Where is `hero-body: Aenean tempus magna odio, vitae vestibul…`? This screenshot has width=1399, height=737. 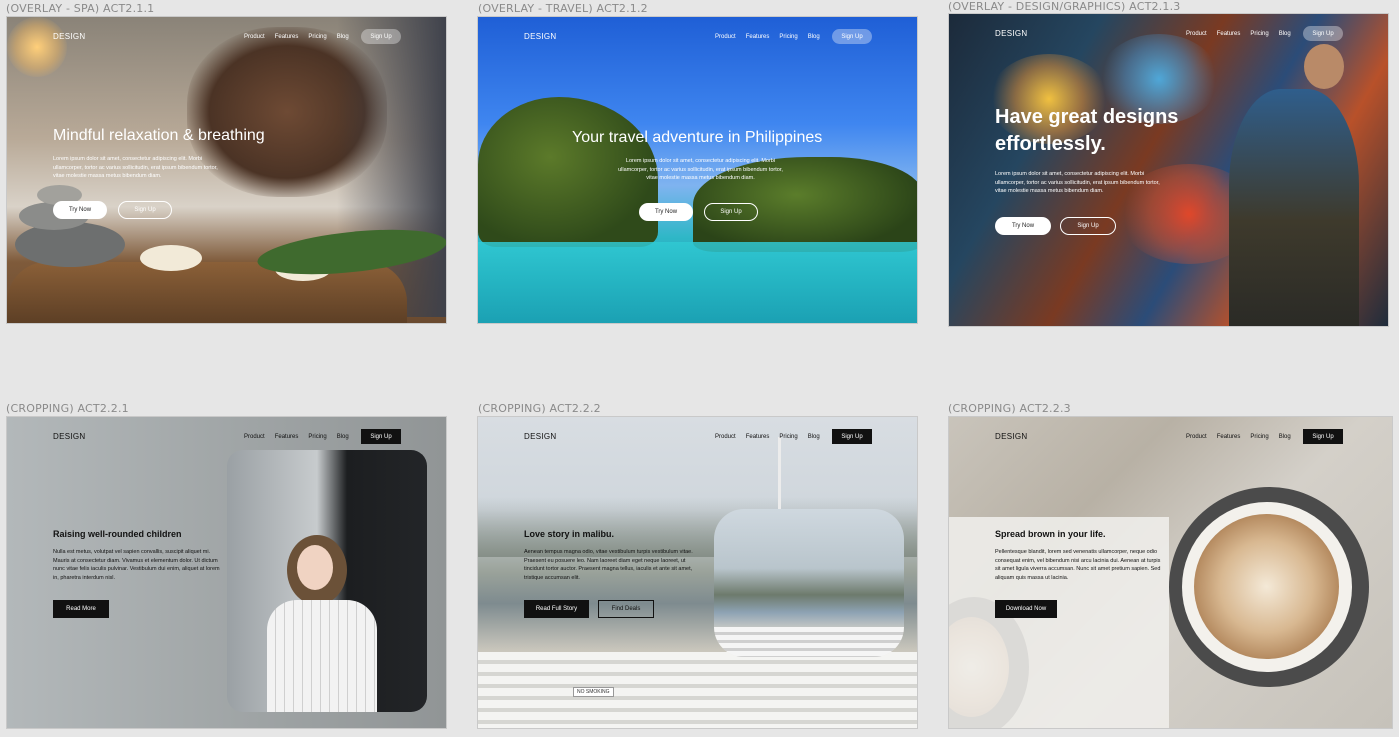 hero-body: Aenean tempus magna odio, vitae vestibul… is located at coordinates (608, 565).